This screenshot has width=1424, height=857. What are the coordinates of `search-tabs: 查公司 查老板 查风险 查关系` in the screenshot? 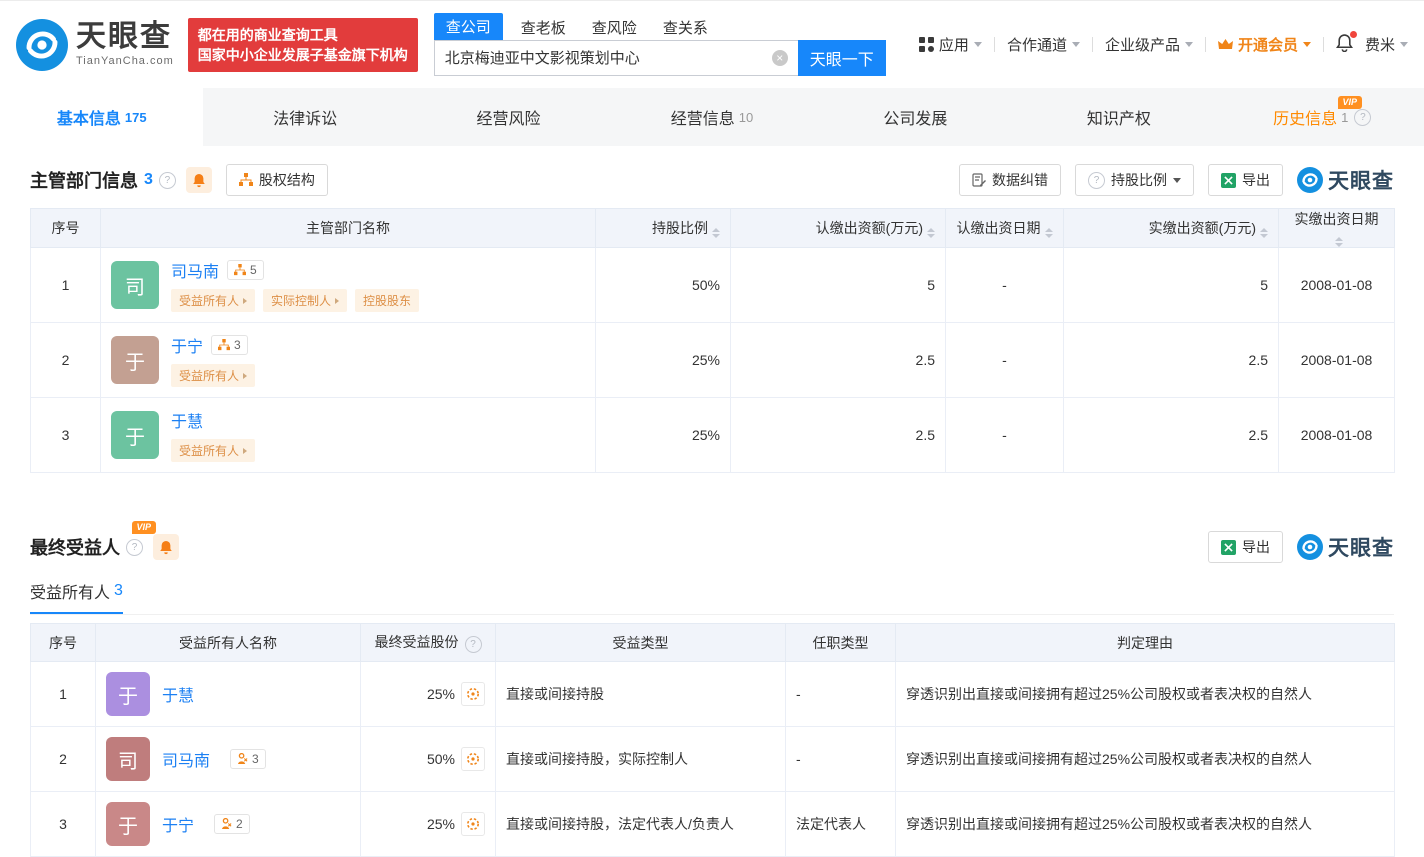 It's located at (659, 26).